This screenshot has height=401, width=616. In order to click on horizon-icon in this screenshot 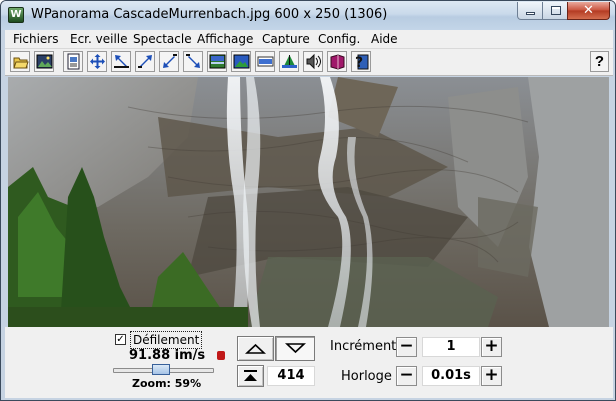, I will do `click(265, 61)`.